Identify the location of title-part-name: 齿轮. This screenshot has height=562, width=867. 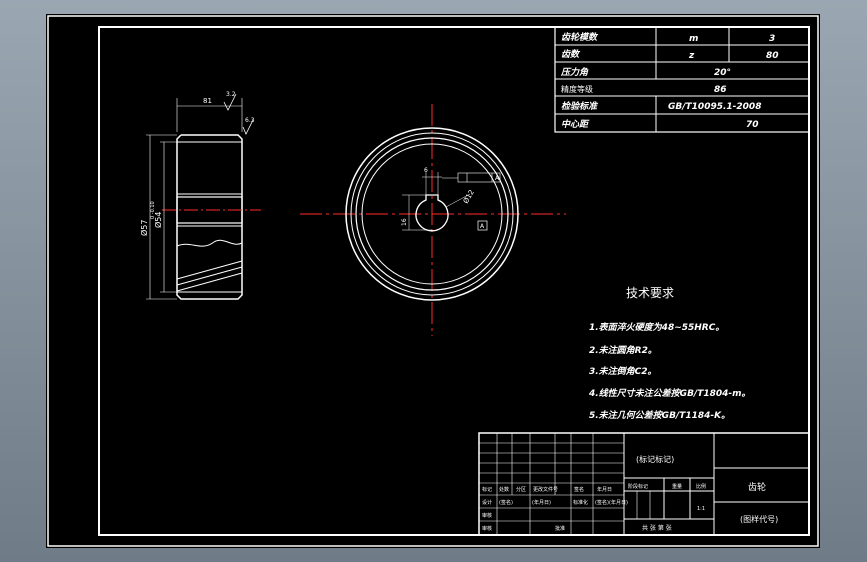
(757, 487).